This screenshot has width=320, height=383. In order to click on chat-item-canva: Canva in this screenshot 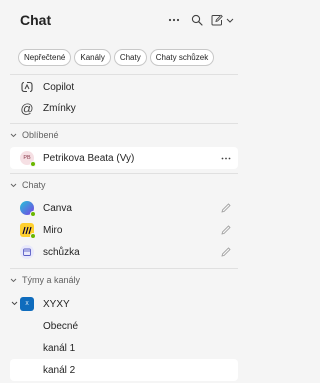, I will do `click(124, 208)`.